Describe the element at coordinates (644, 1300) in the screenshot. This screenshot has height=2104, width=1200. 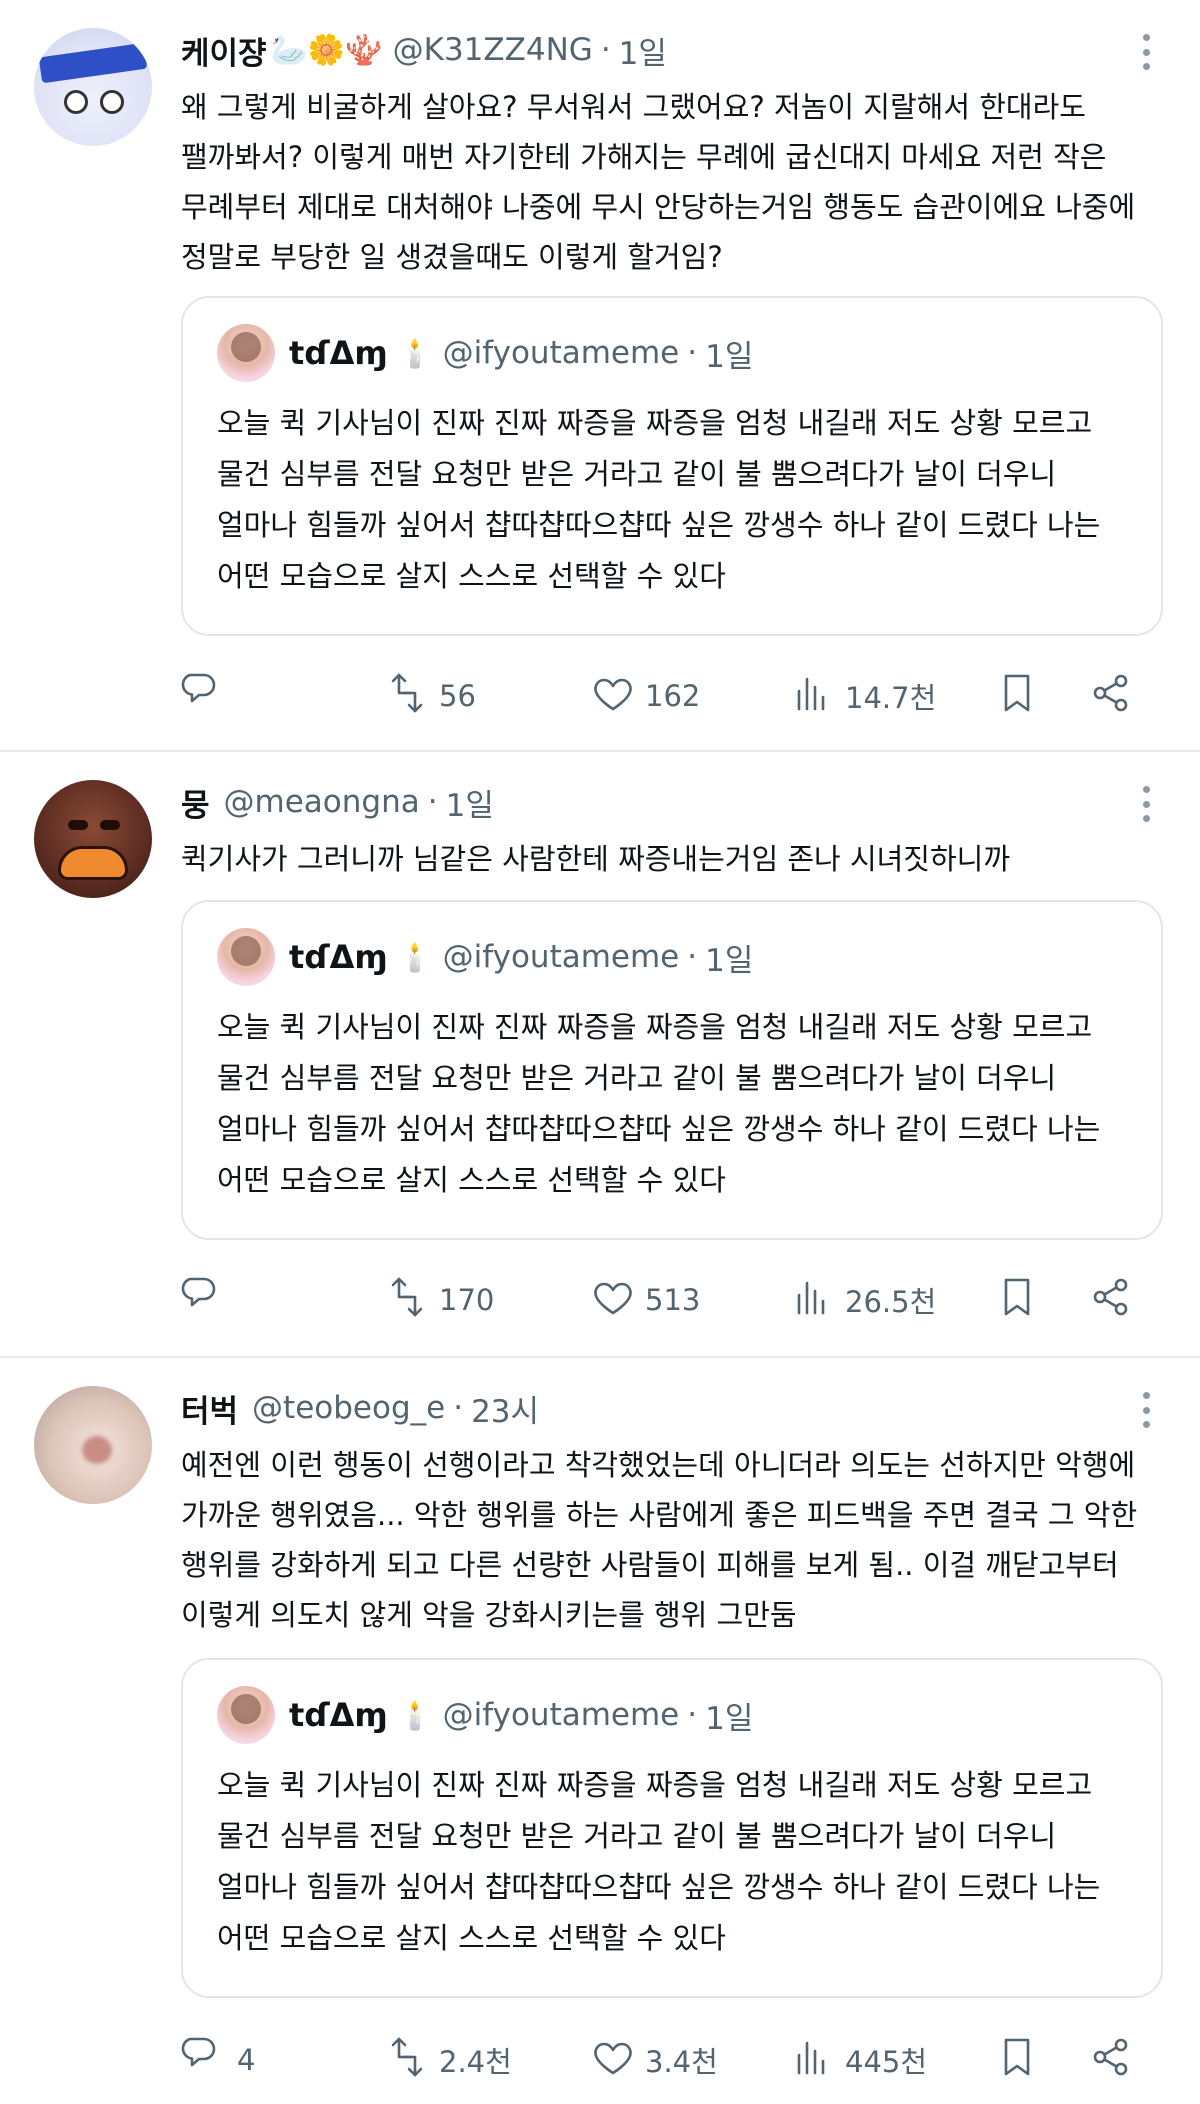
I see `like-button: 513` at that location.